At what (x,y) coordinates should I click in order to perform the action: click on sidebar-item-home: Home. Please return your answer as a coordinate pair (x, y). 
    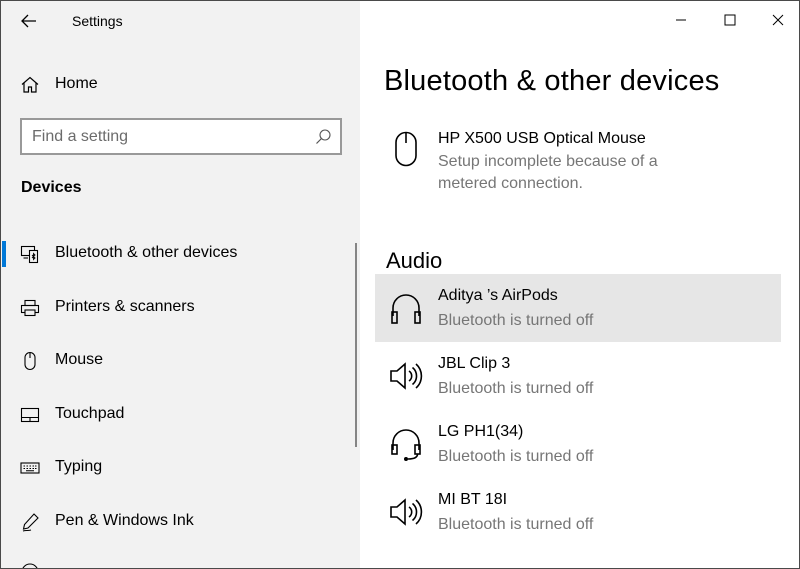
    Looking at the image, I should click on (180, 85).